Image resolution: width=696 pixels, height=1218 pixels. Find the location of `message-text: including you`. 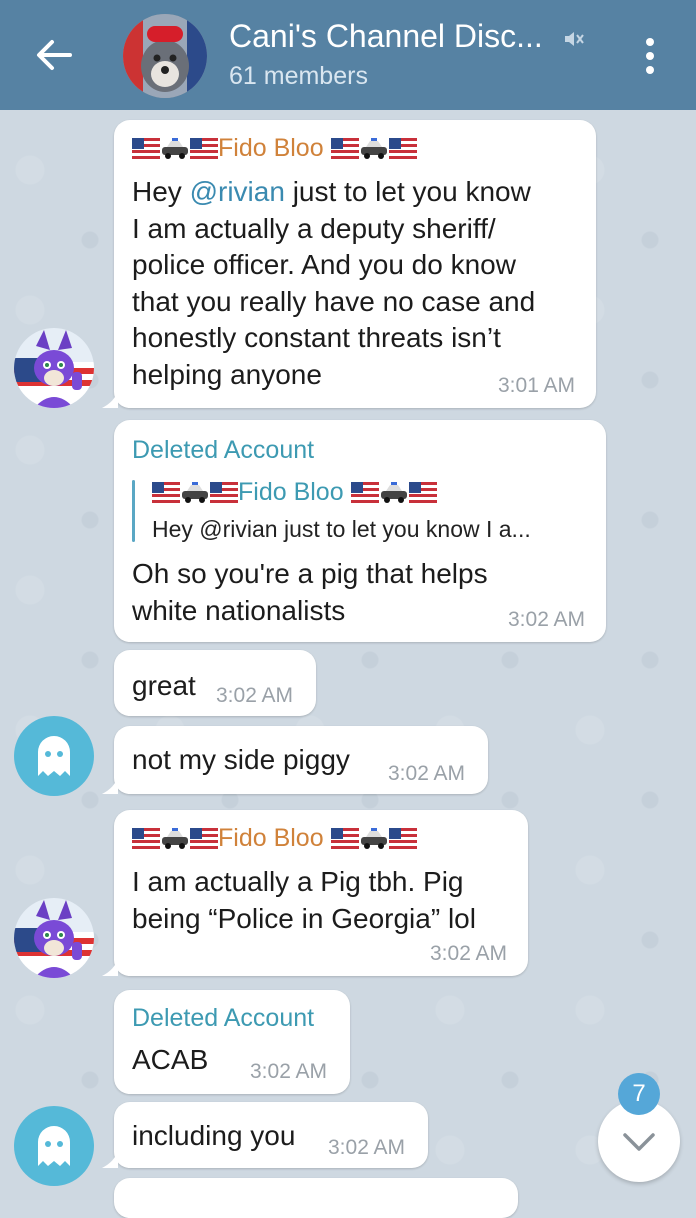

message-text: including you is located at coordinates (214, 1135).